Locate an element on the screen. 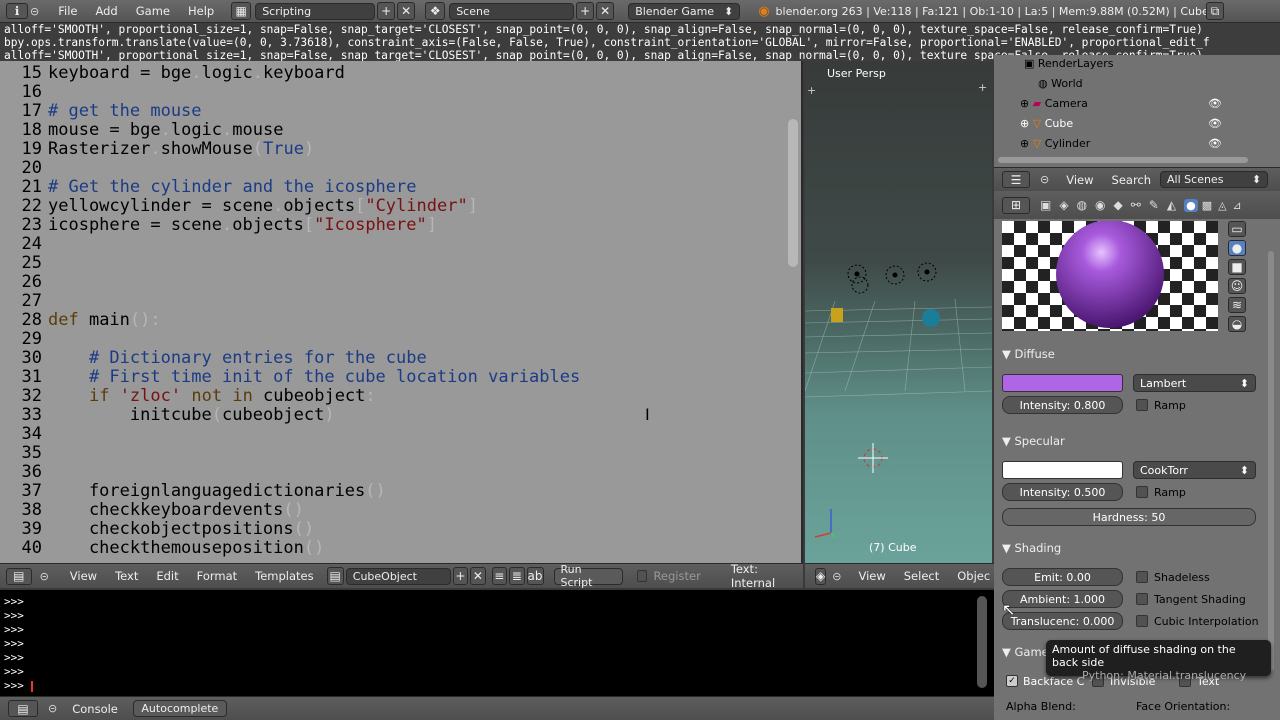 Image resolution: width=1280 pixels, height=720 pixels. fullscreen-icon: ⧉ is located at coordinates (1215, 11).